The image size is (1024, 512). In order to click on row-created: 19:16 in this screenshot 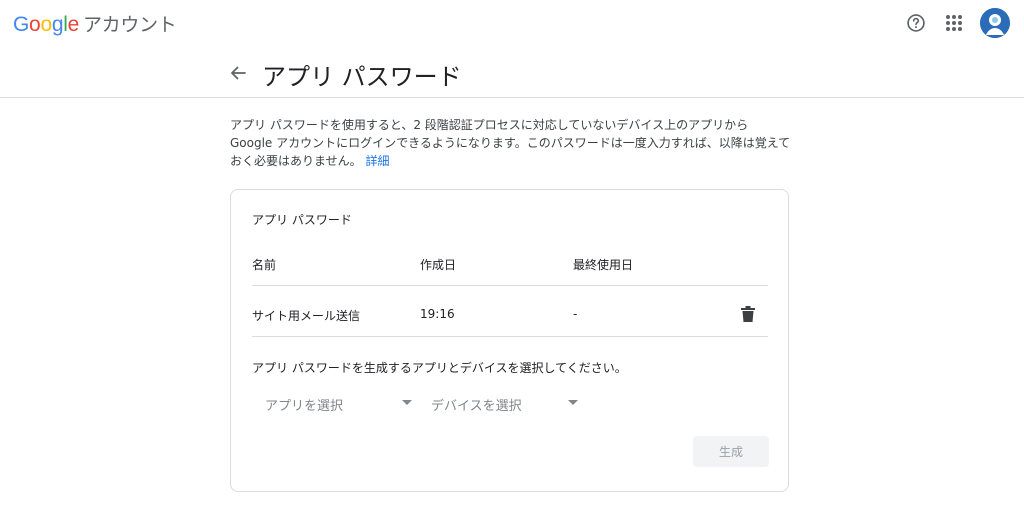, I will do `click(437, 314)`.